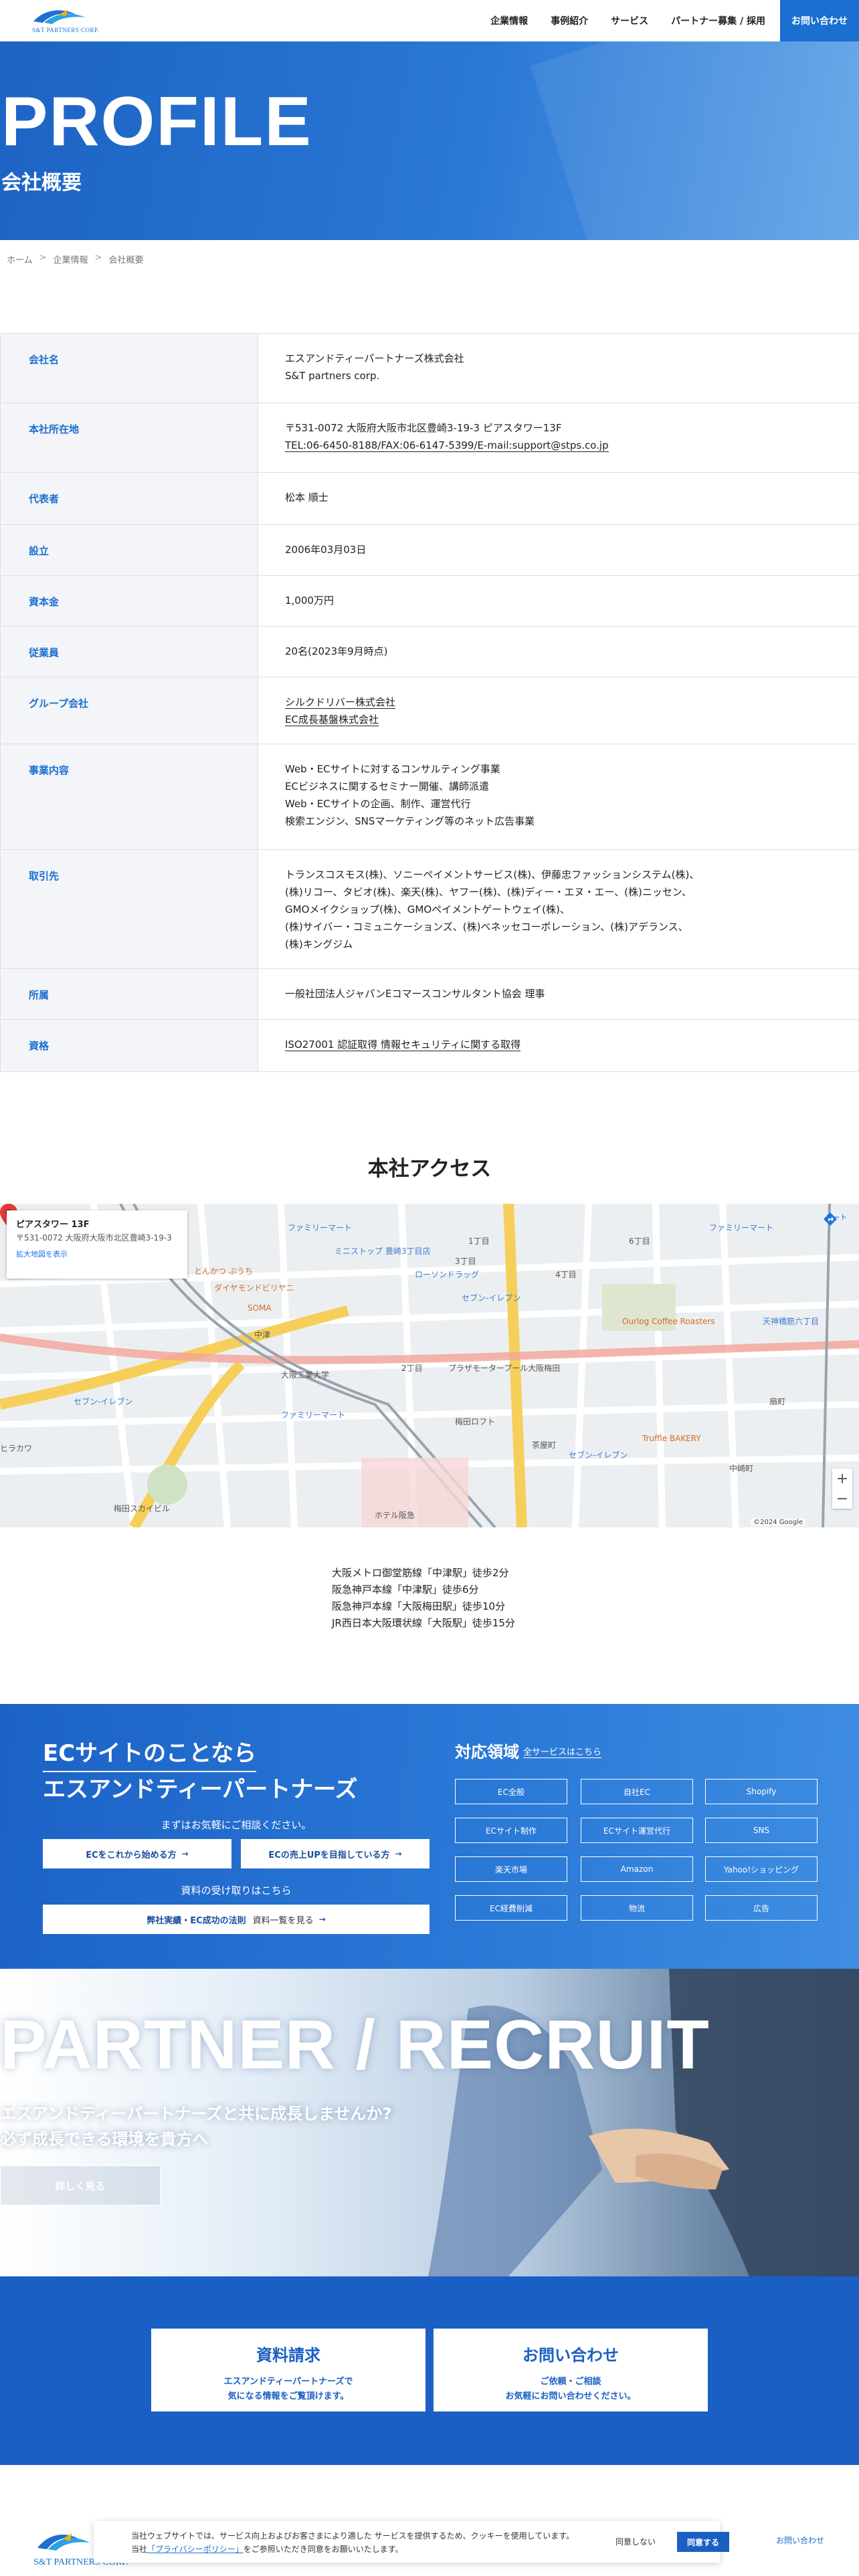  Describe the element at coordinates (237, 1919) in the screenshot. I see `ec-docs-button: 弊社実績・EC成功の法則 資料一覧を見る →` at that location.